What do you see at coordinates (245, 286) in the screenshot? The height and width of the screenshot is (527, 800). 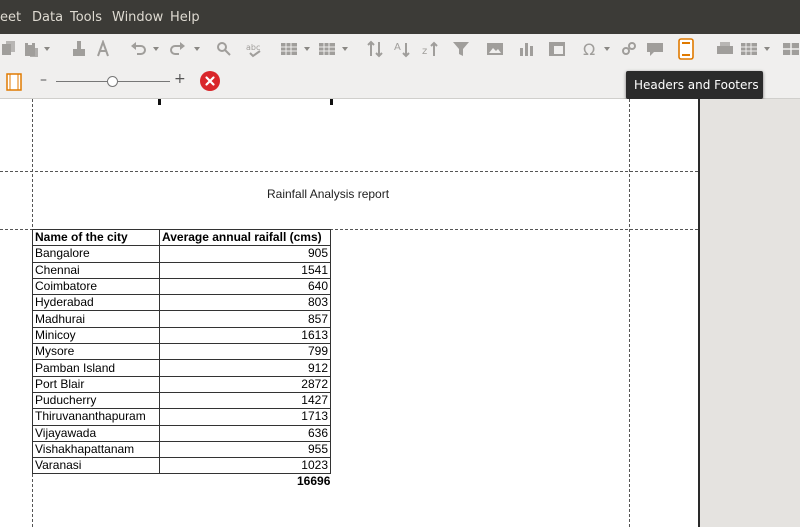 I see `rainfall-cell: 640` at bounding box center [245, 286].